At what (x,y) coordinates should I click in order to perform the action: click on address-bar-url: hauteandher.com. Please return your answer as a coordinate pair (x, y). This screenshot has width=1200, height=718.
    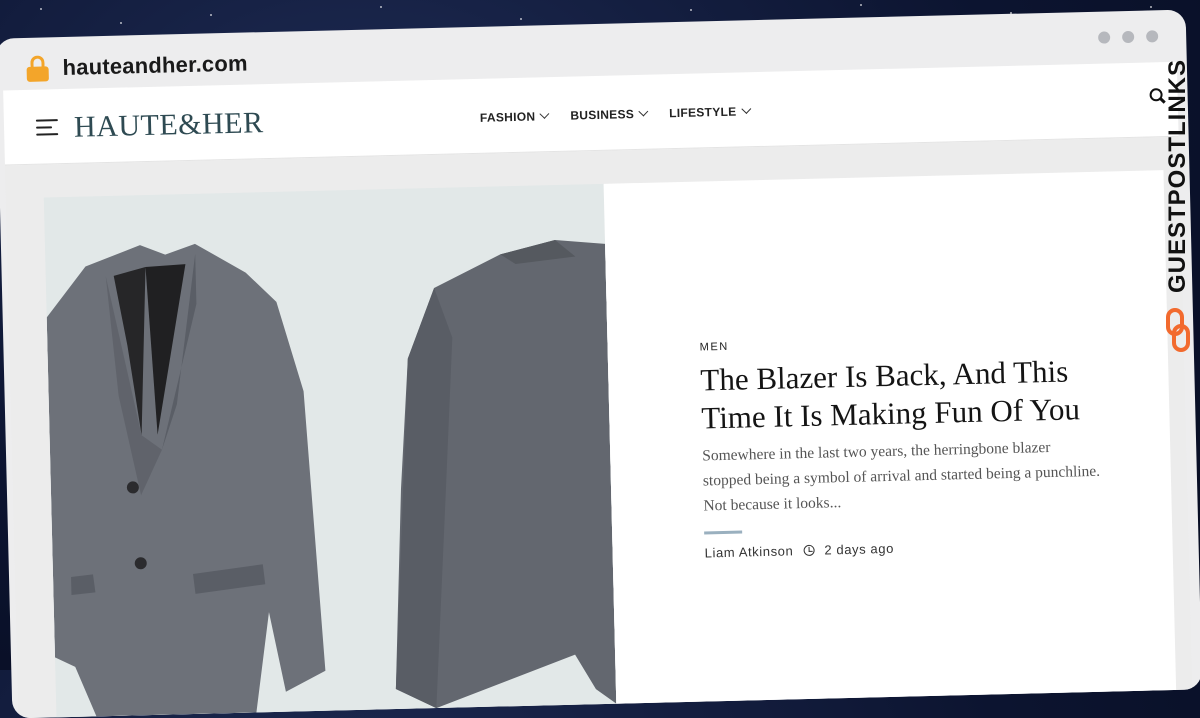
    Looking at the image, I should click on (155, 65).